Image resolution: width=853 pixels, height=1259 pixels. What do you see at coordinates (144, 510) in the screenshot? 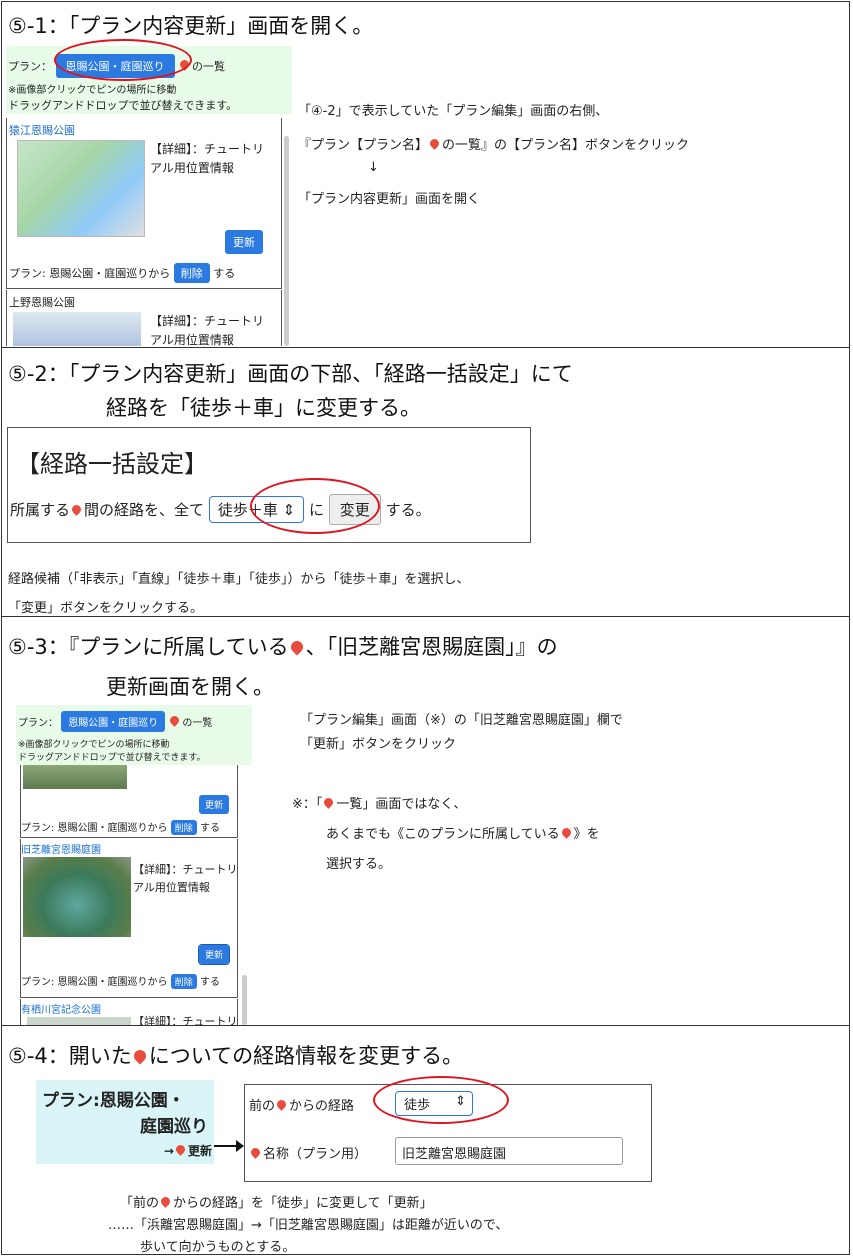
I see `box-mid: 間の経路を、全て` at bounding box center [144, 510].